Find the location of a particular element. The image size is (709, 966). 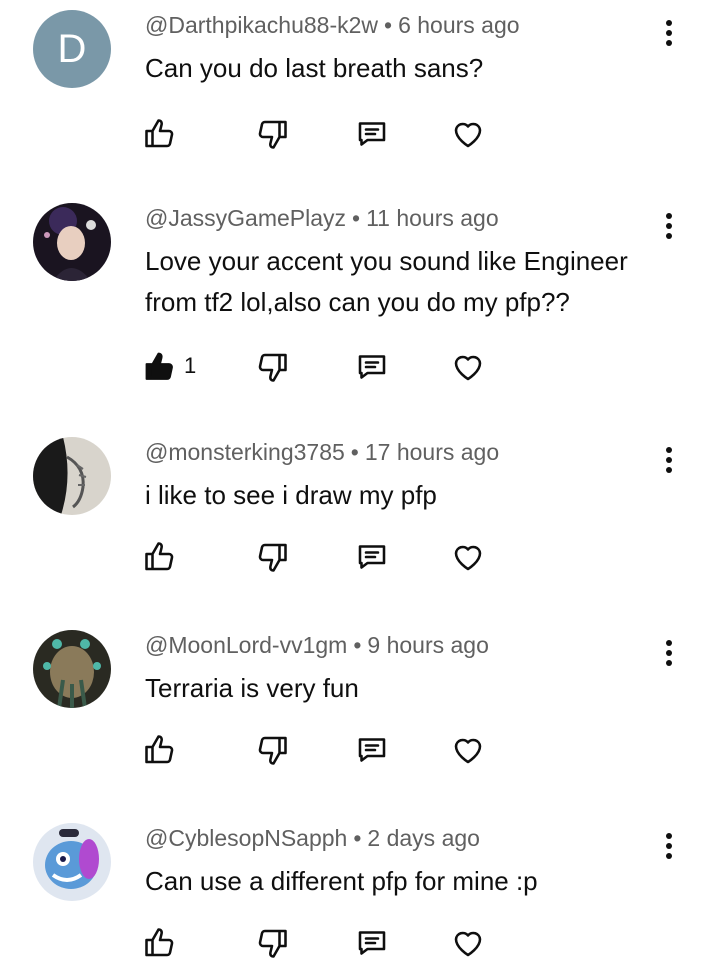

thumbs-up-filled-icon is located at coordinates (159, 366).